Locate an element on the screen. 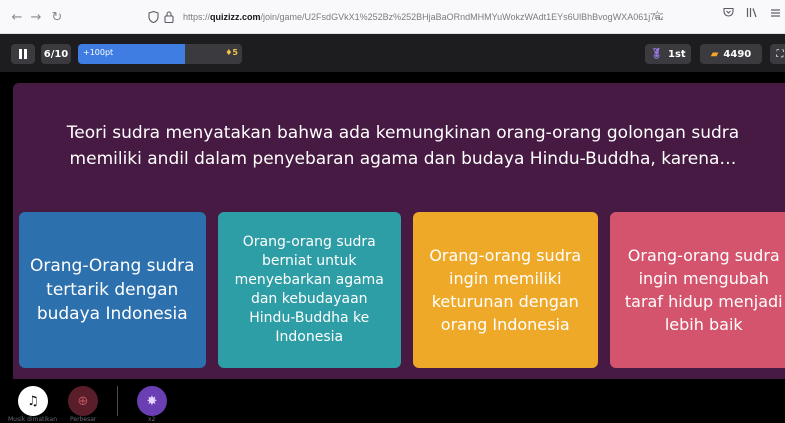 This screenshot has height=423, width=785. streak-score: ♦5 is located at coordinates (231, 52).